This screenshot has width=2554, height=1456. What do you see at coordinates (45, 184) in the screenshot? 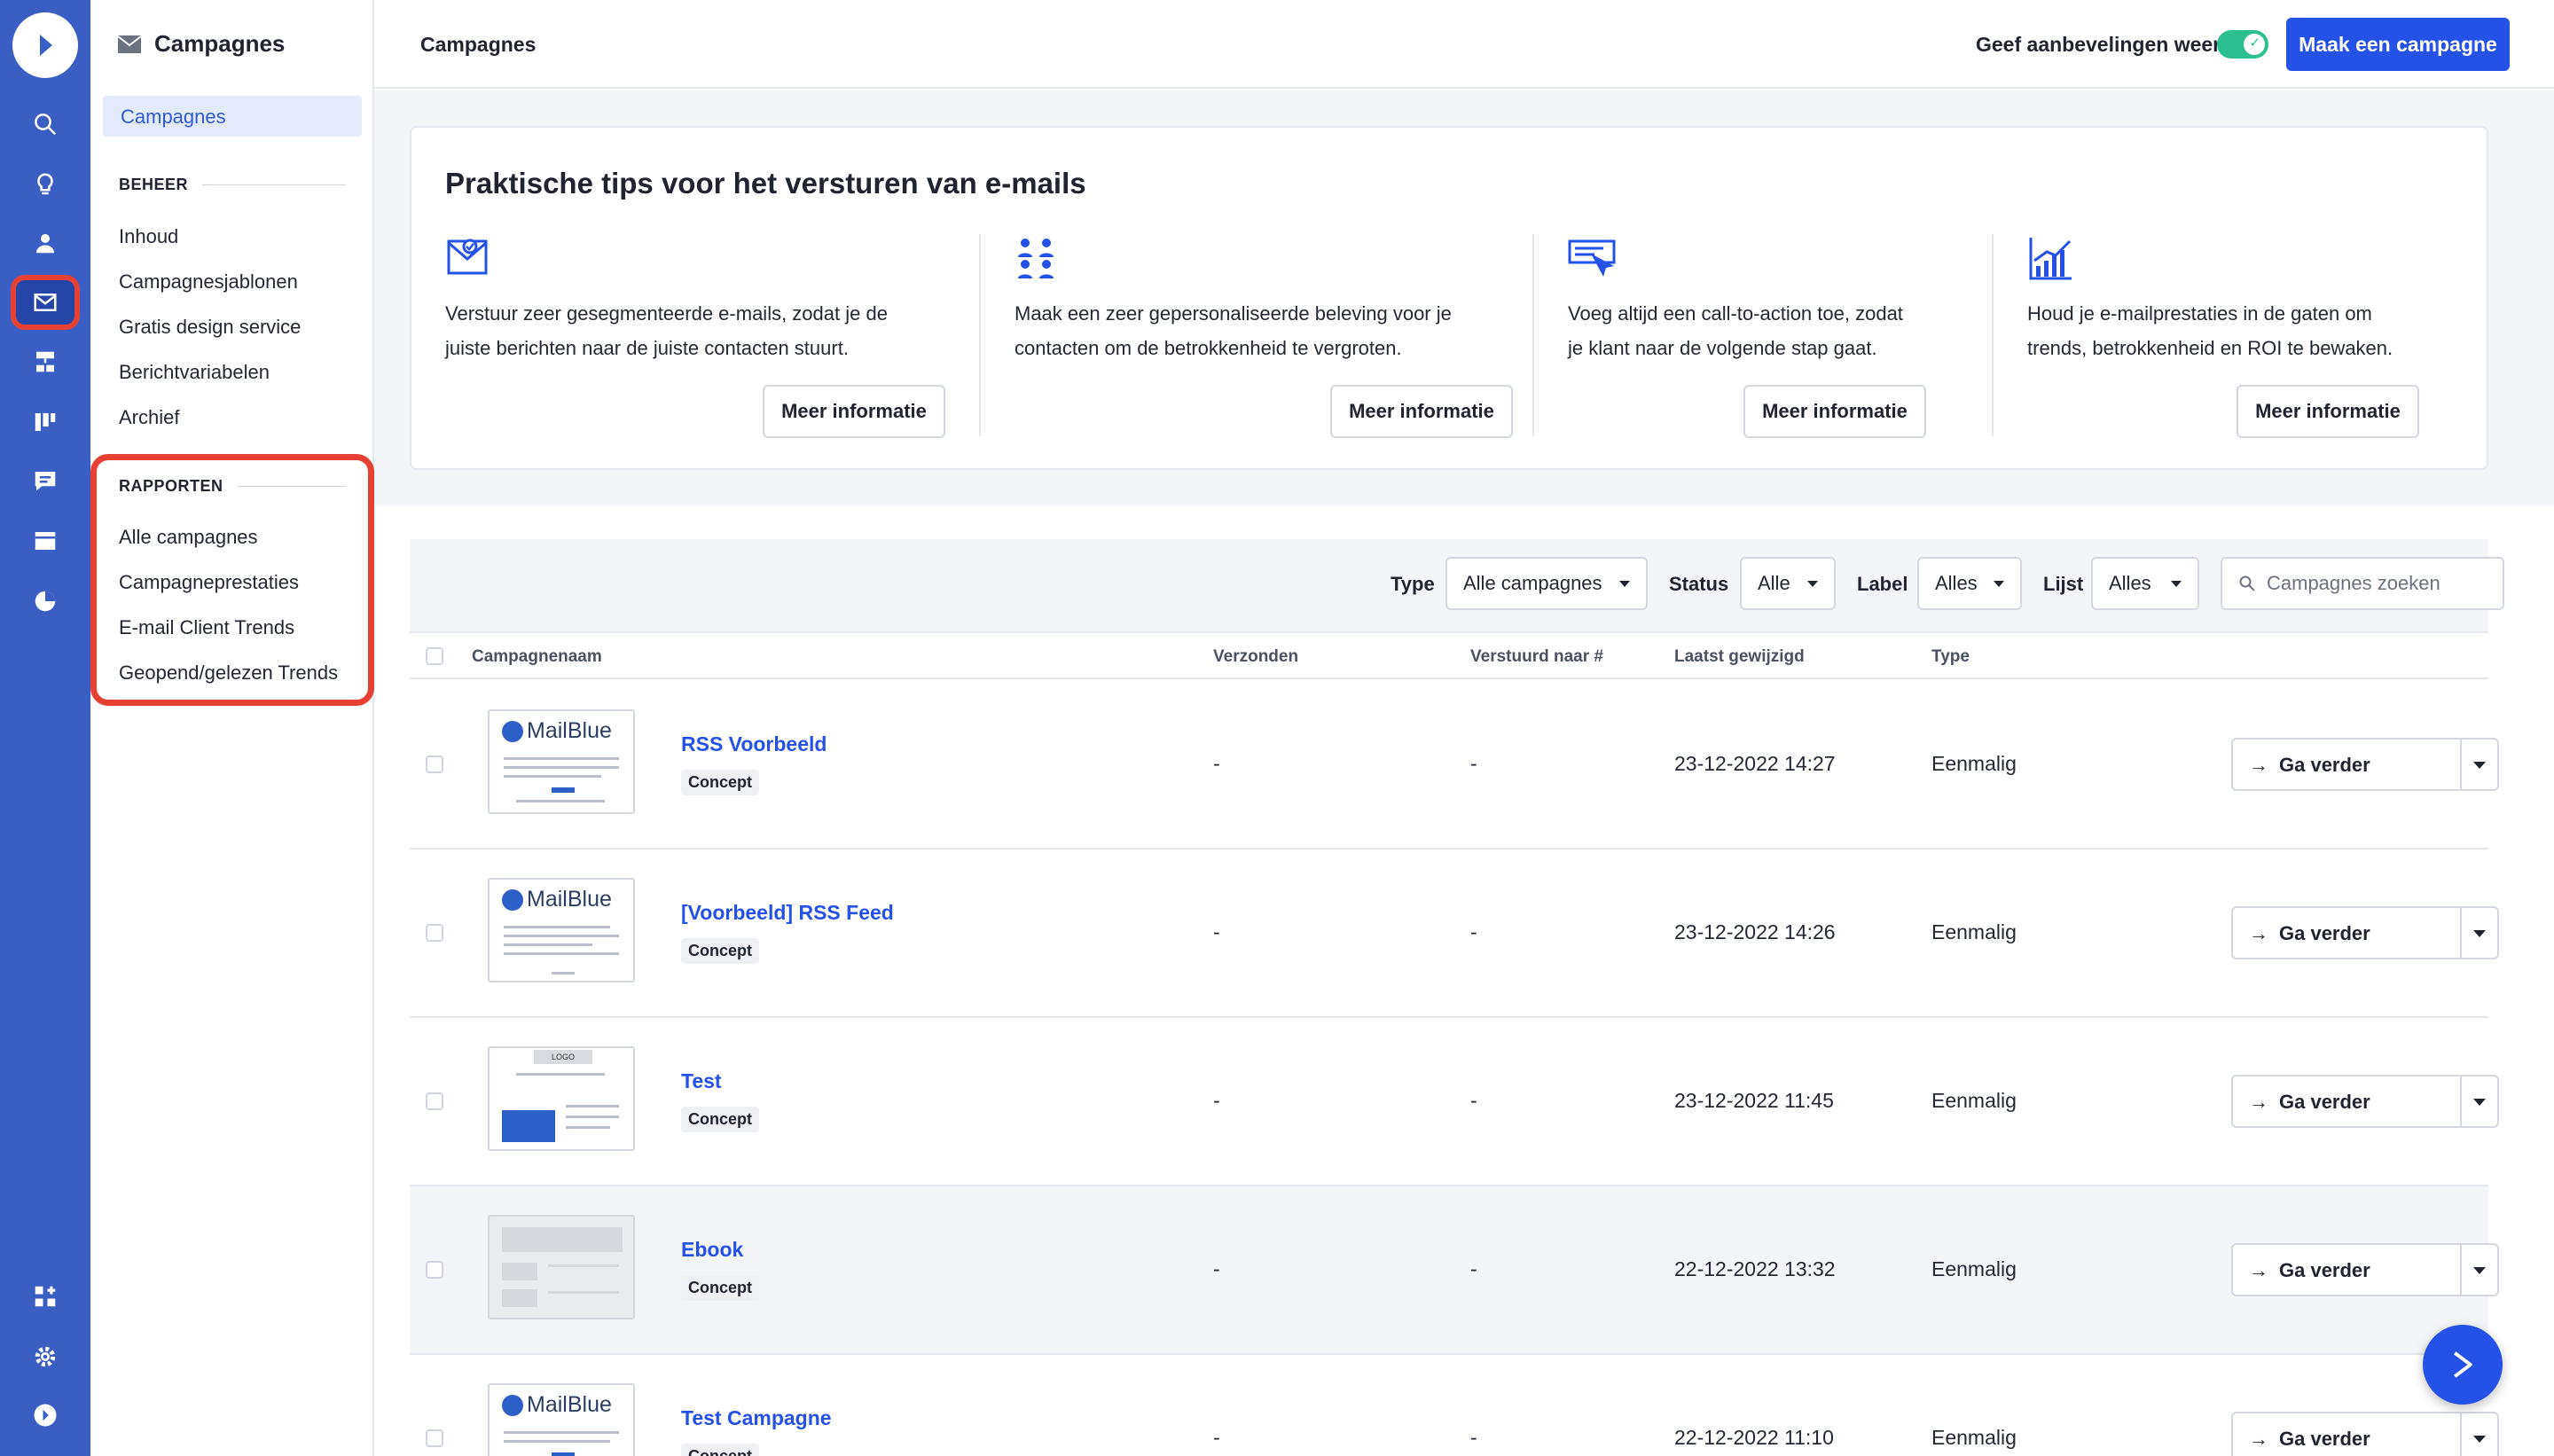
I see `lightbulb-icon` at bounding box center [45, 184].